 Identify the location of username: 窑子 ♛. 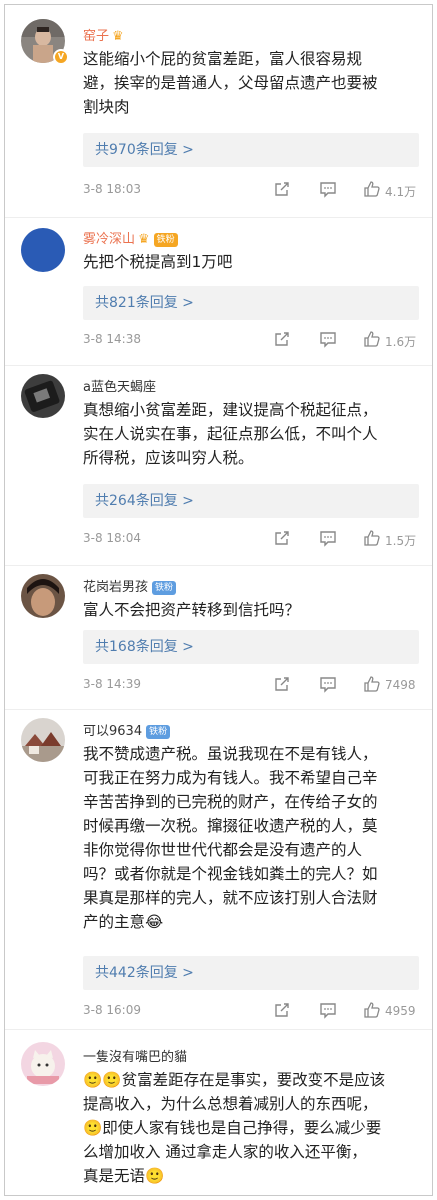
(103, 34).